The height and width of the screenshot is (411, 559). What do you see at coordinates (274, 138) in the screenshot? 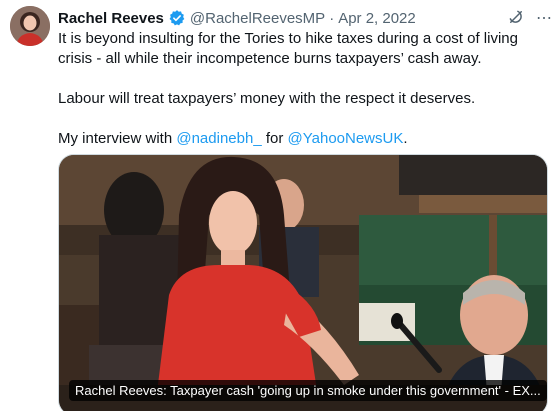
I see `para3-middle: for` at bounding box center [274, 138].